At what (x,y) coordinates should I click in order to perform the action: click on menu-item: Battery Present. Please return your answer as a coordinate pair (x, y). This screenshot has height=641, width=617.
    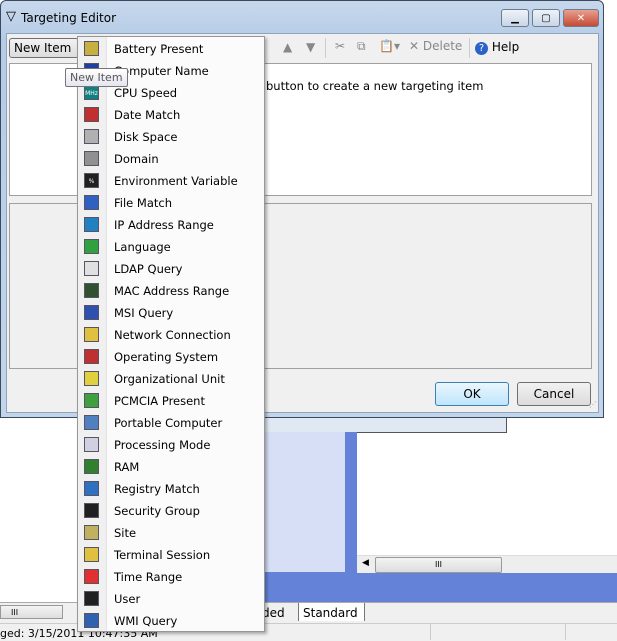
    Looking at the image, I should click on (172, 49).